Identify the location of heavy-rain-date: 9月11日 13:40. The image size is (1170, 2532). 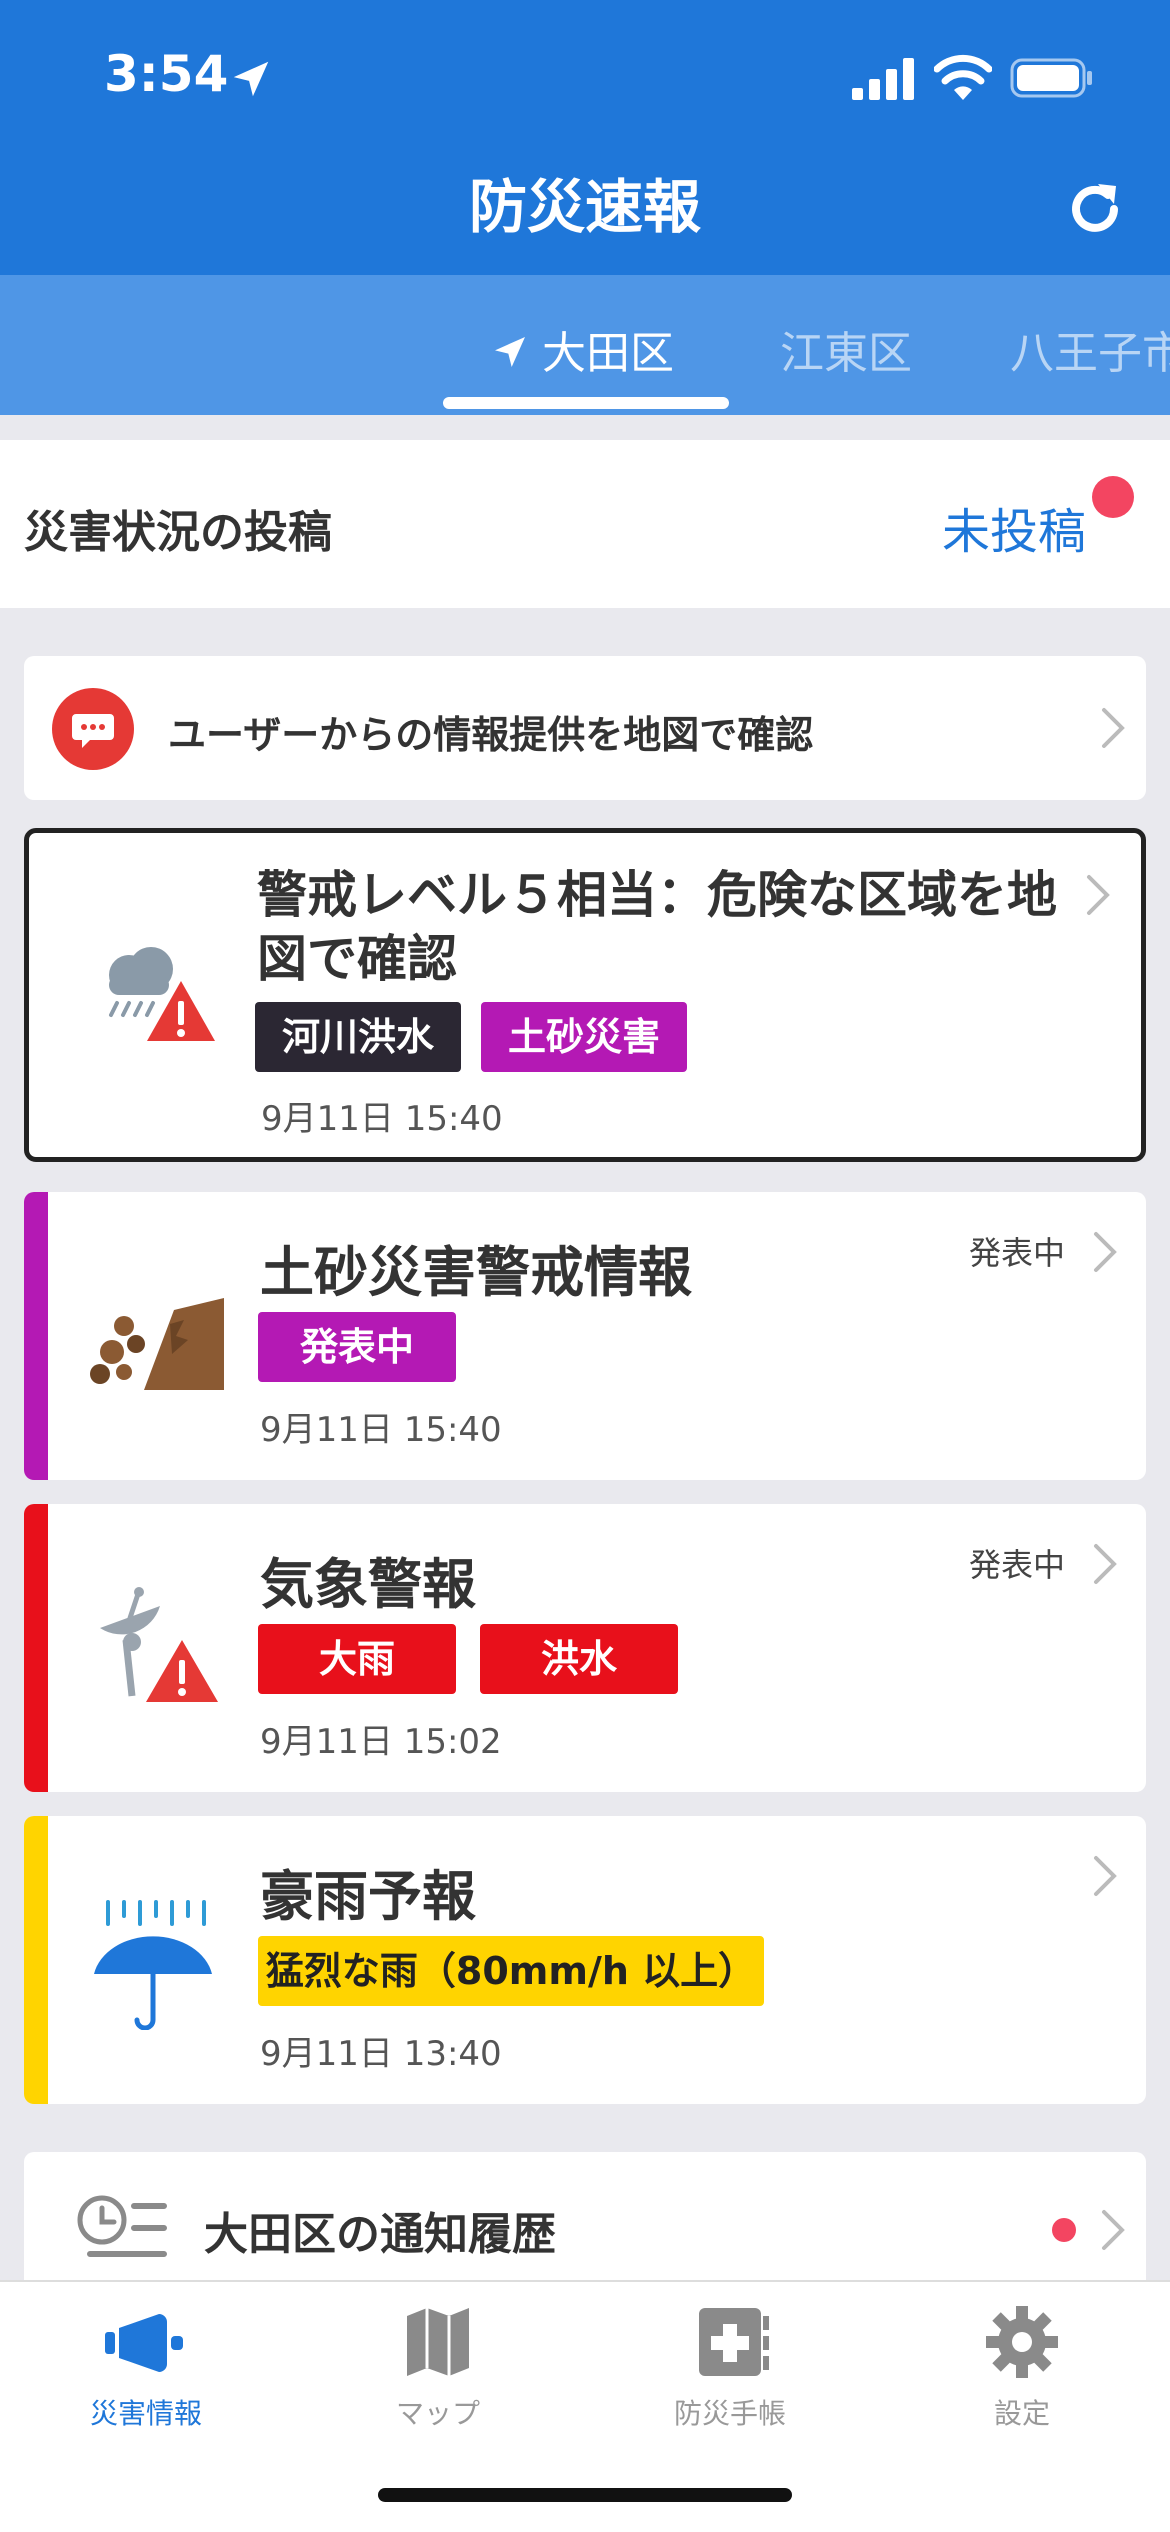
(381, 2054).